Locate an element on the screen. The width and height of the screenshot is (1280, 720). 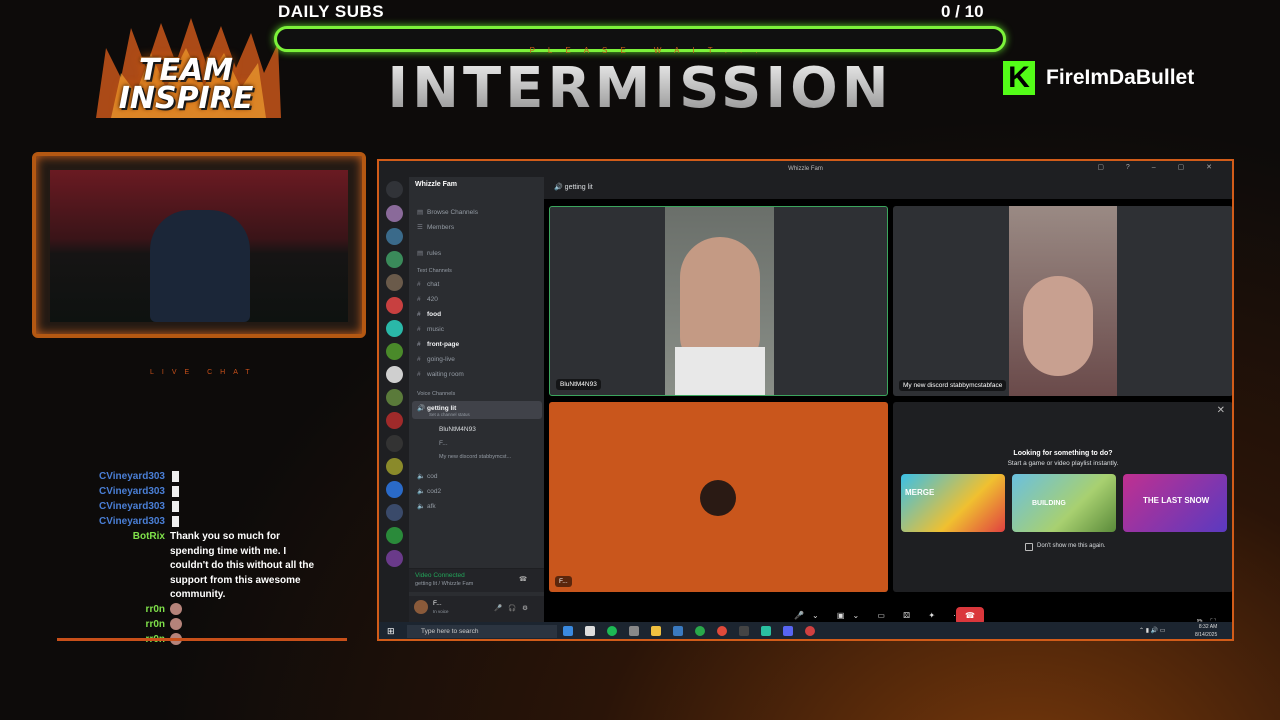
game-title: MERGE is located at coordinates (920, 492).